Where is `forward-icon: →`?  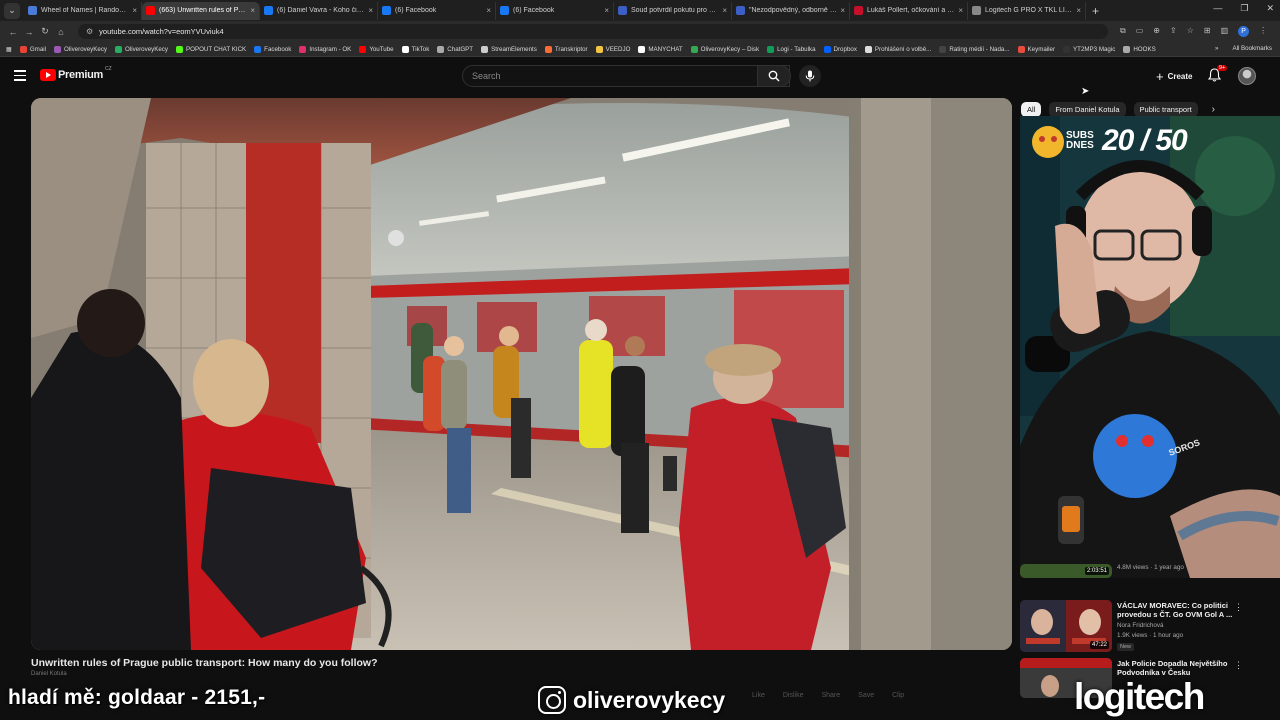 forward-icon: → is located at coordinates (29, 32).